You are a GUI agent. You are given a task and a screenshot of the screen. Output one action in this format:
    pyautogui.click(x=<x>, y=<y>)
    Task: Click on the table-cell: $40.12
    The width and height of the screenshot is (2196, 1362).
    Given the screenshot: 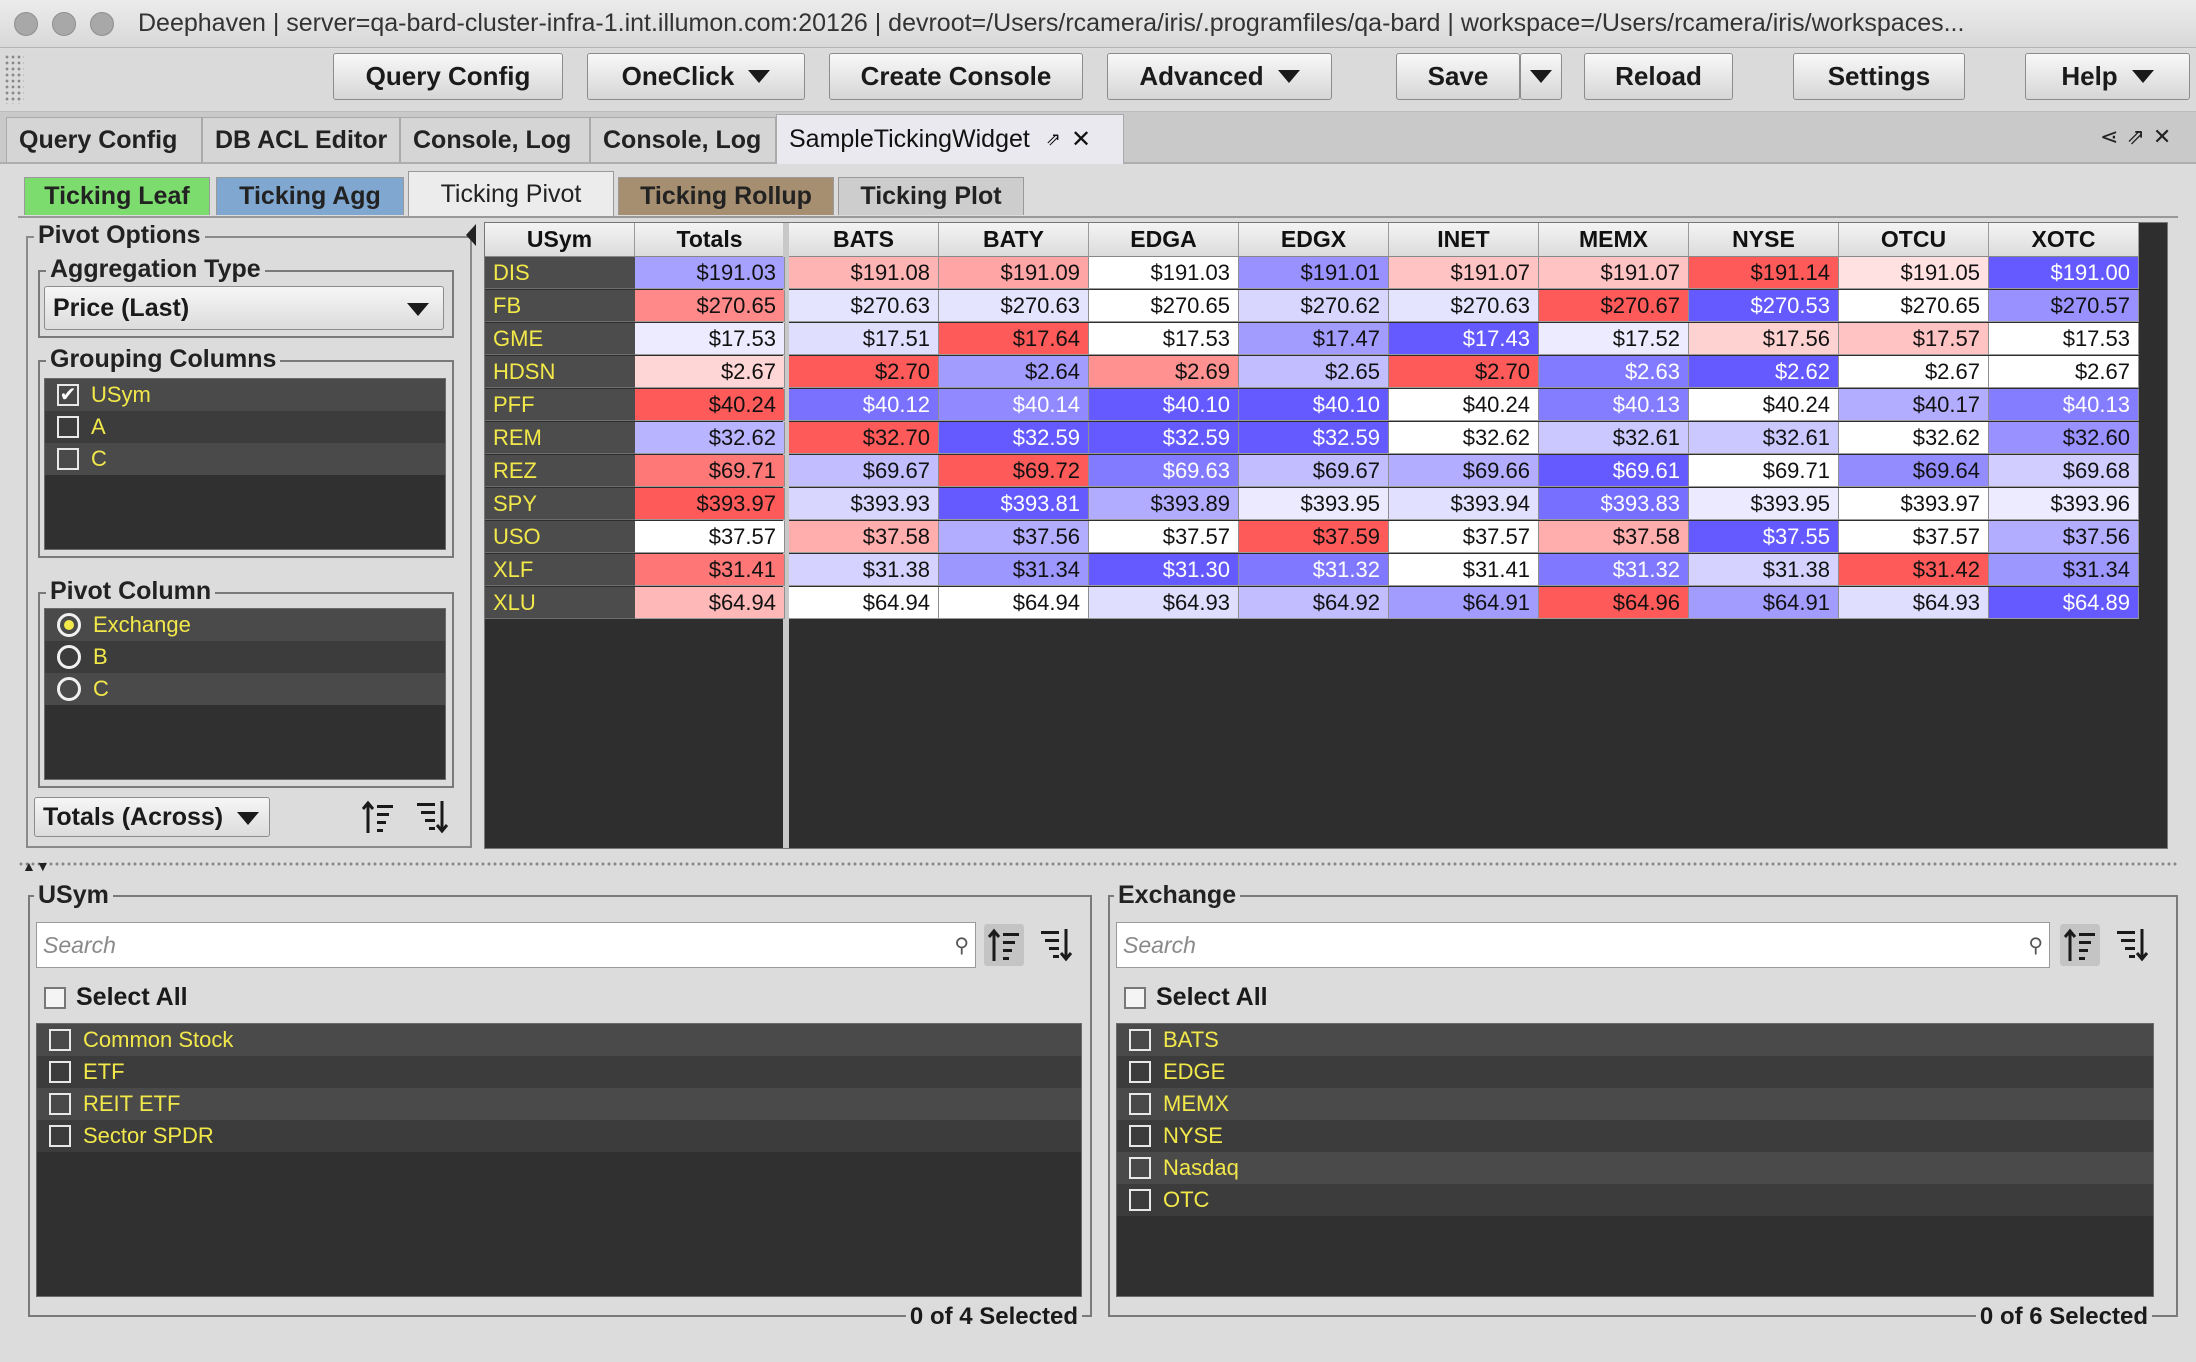 What is the action you would take?
    pyautogui.click(x=864, y=405)
    